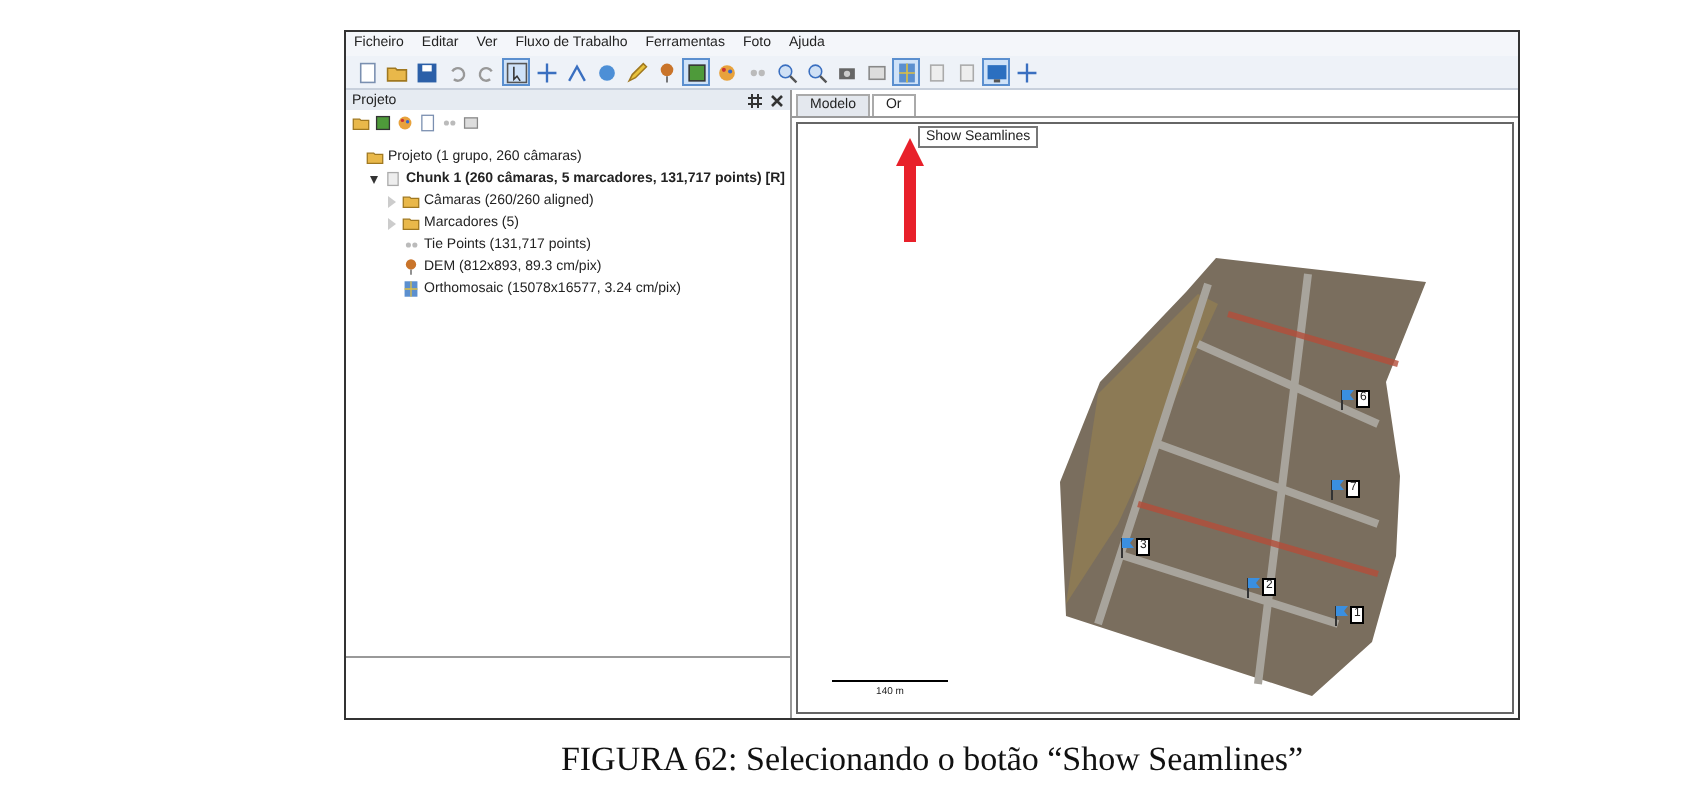  I want to click on monitor-button, so click(996, 72).